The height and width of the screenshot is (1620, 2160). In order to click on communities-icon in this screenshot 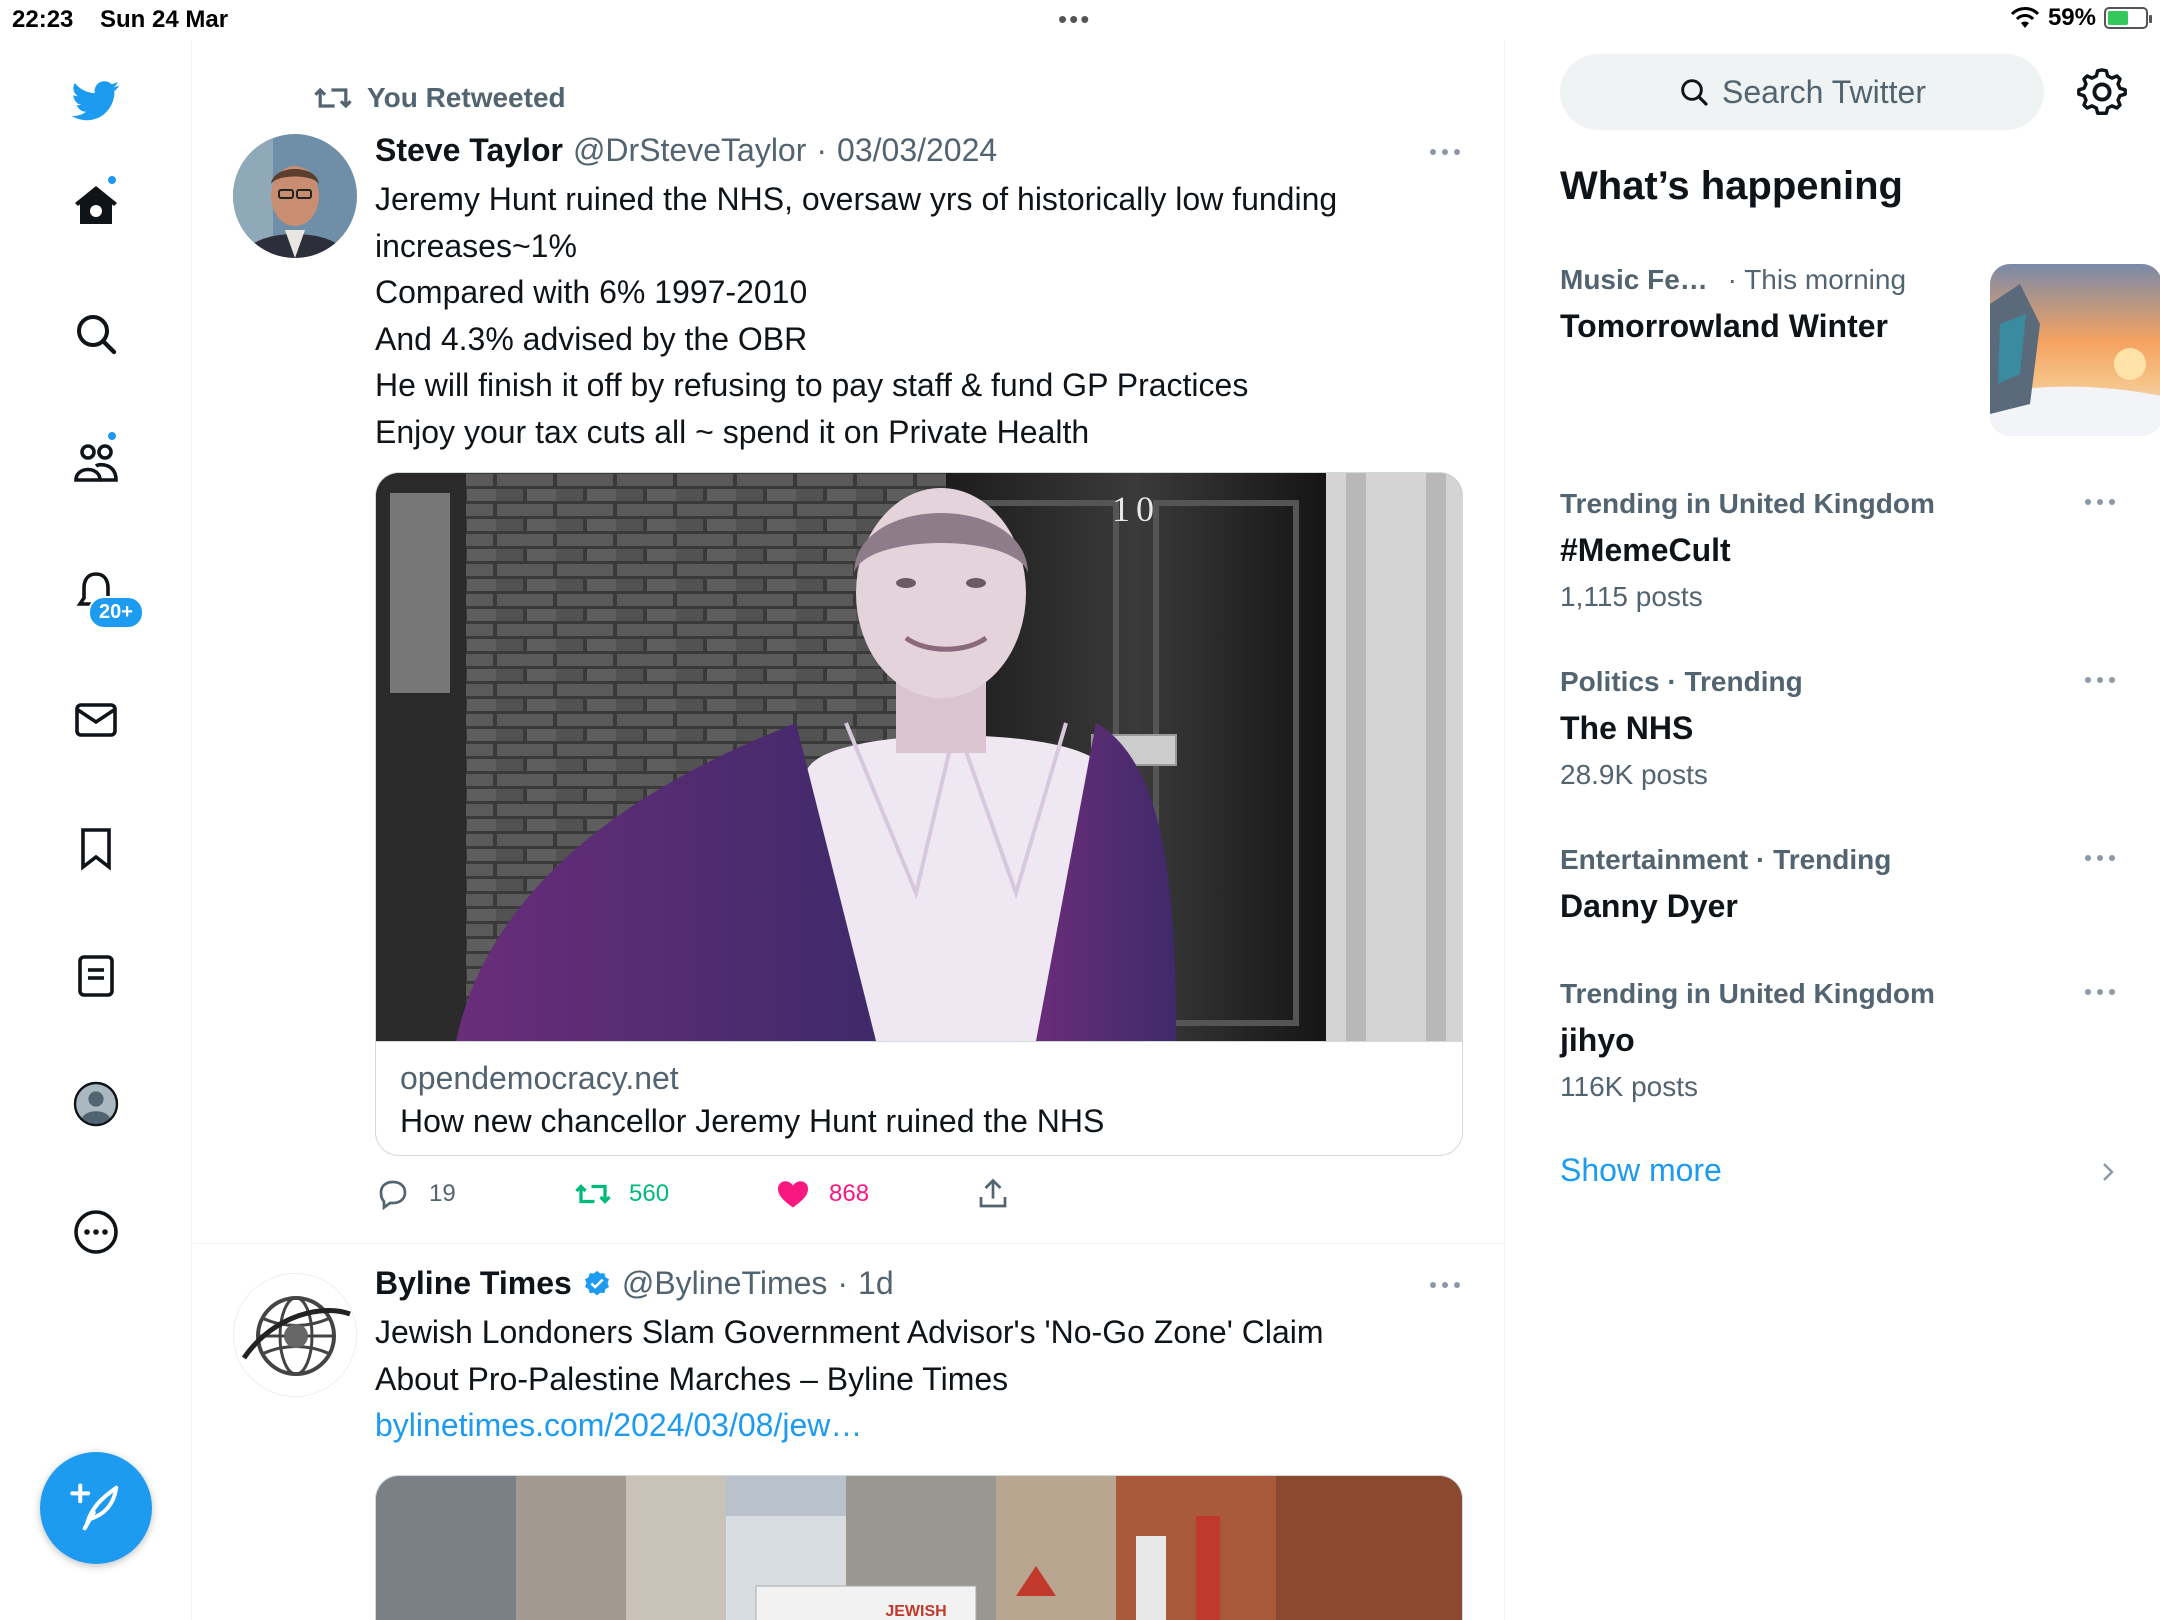, I will do `click(96, 462)`.